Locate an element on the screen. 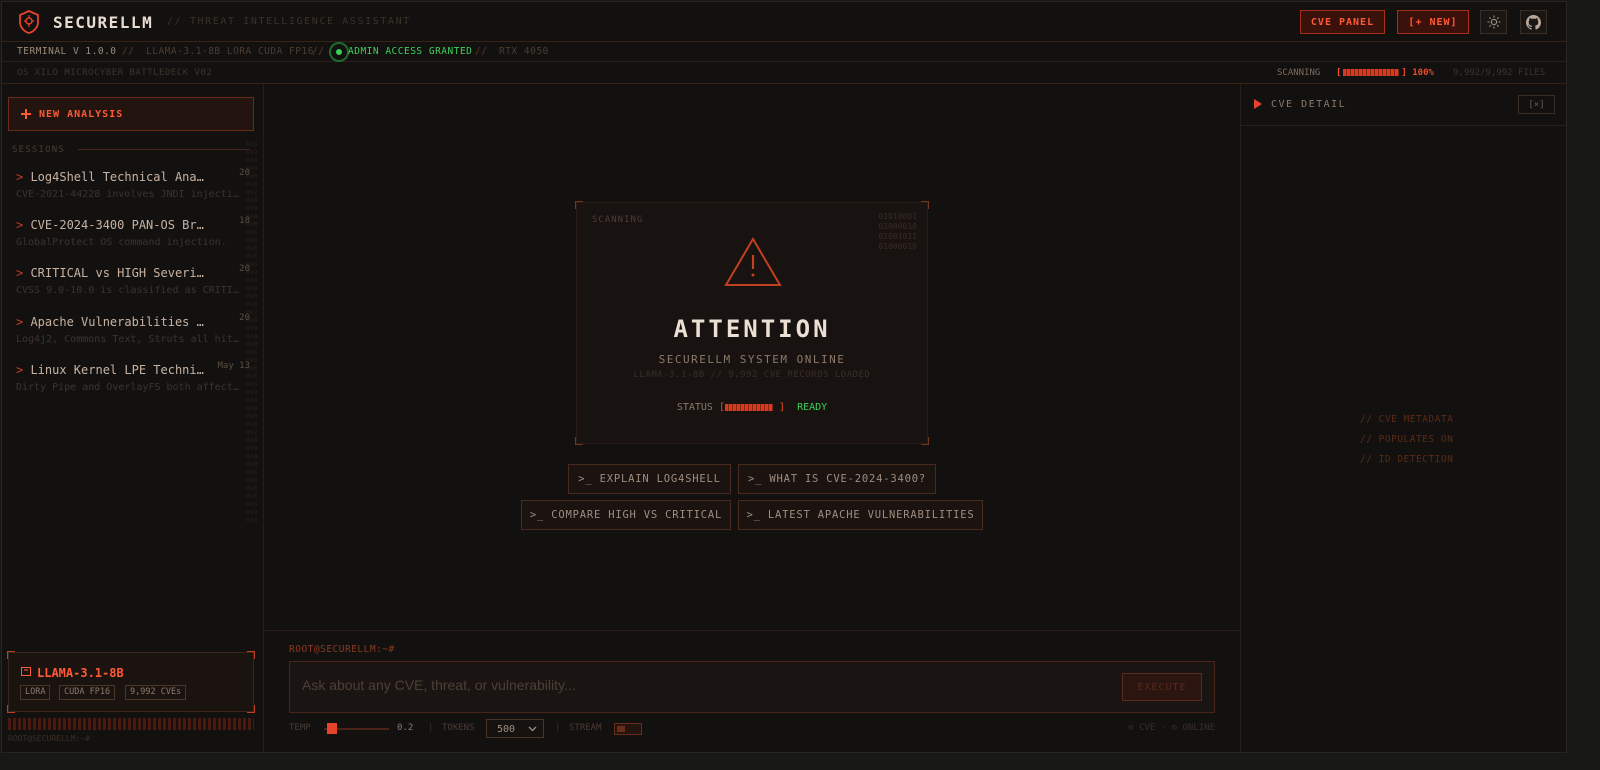  warning-triangle-icon is located at coordinates (753, 261).